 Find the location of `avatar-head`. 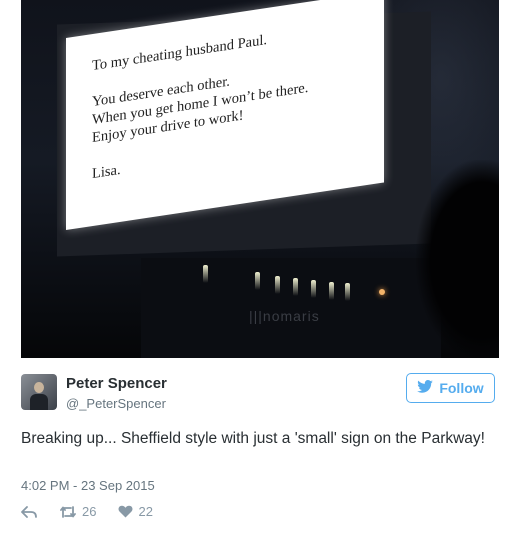

avatar-head is located at coordinates (39, 387).